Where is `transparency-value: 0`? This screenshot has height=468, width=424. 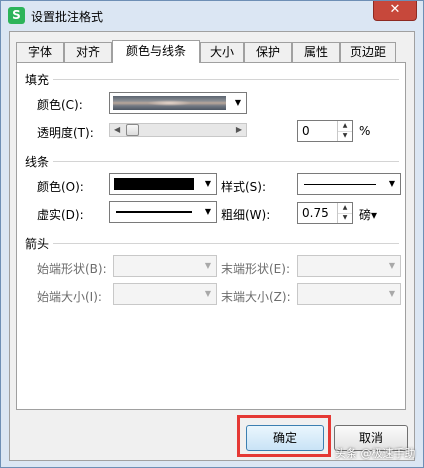
transparency-value: 0 is located at coordinates (306, 131).